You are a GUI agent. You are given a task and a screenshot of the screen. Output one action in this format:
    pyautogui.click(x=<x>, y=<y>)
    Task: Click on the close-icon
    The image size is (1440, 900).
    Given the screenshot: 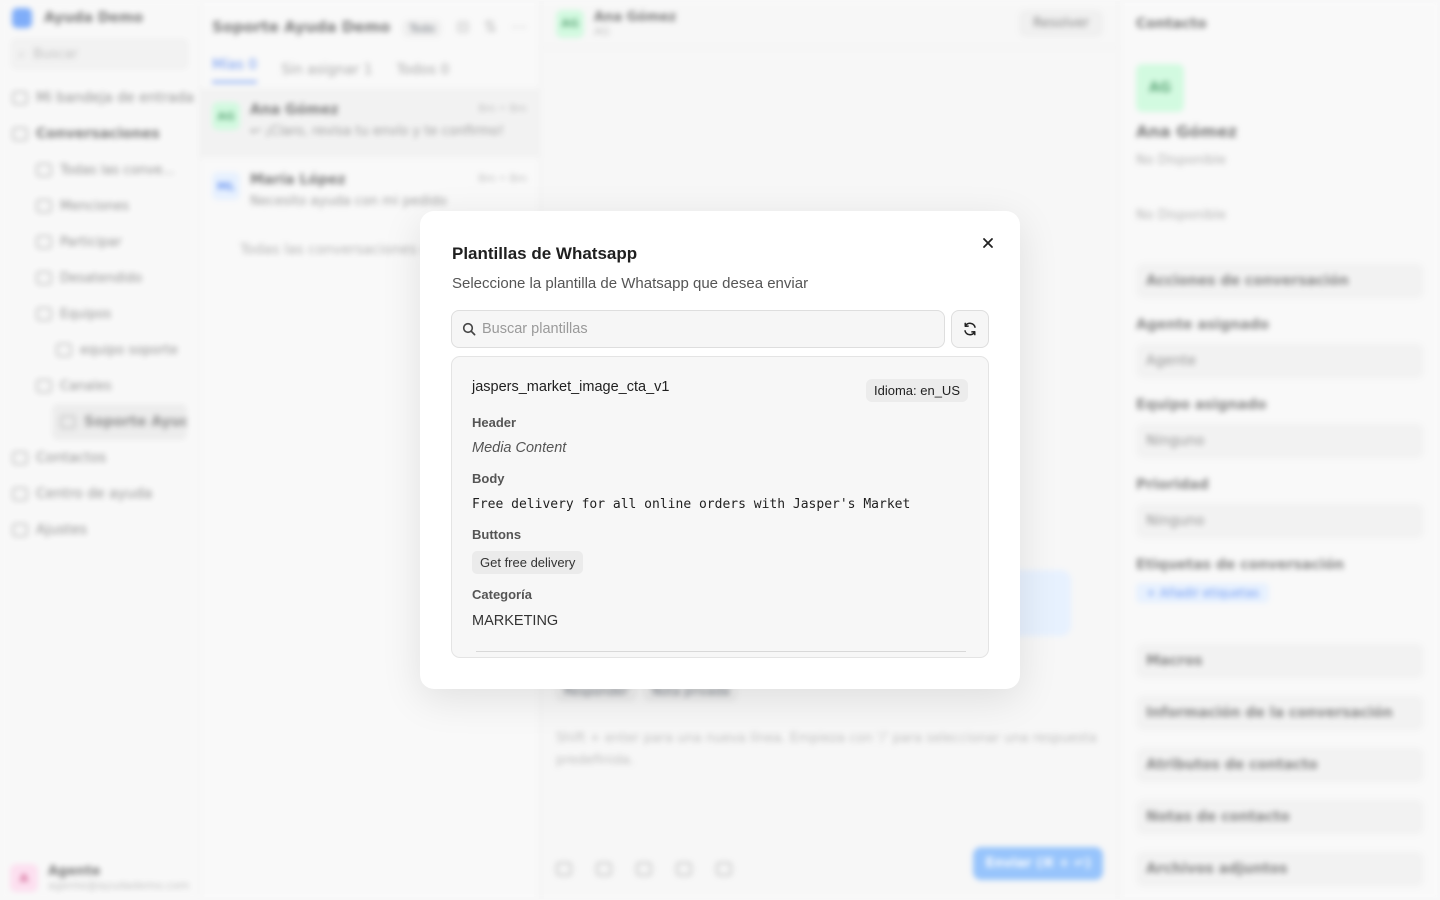 What is the action you would take?
    pyautogui.click(x=988, y=243)
    